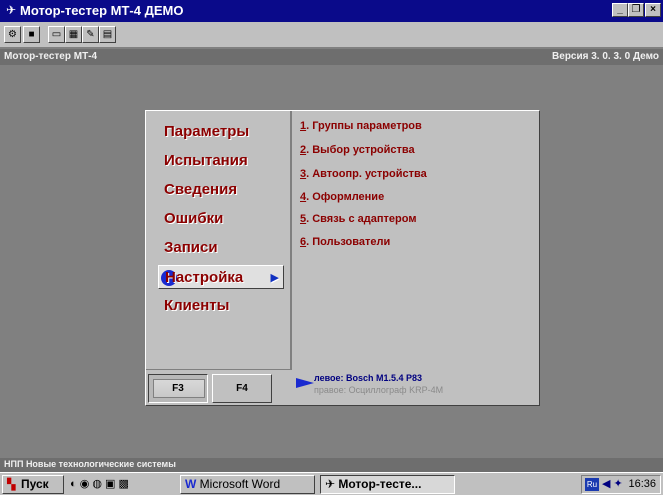 The image size is (663, 495). What do you see at coordinates (653, 10) in the screenshot?
I see `close-button: ×` at bounding box center [653, 10].